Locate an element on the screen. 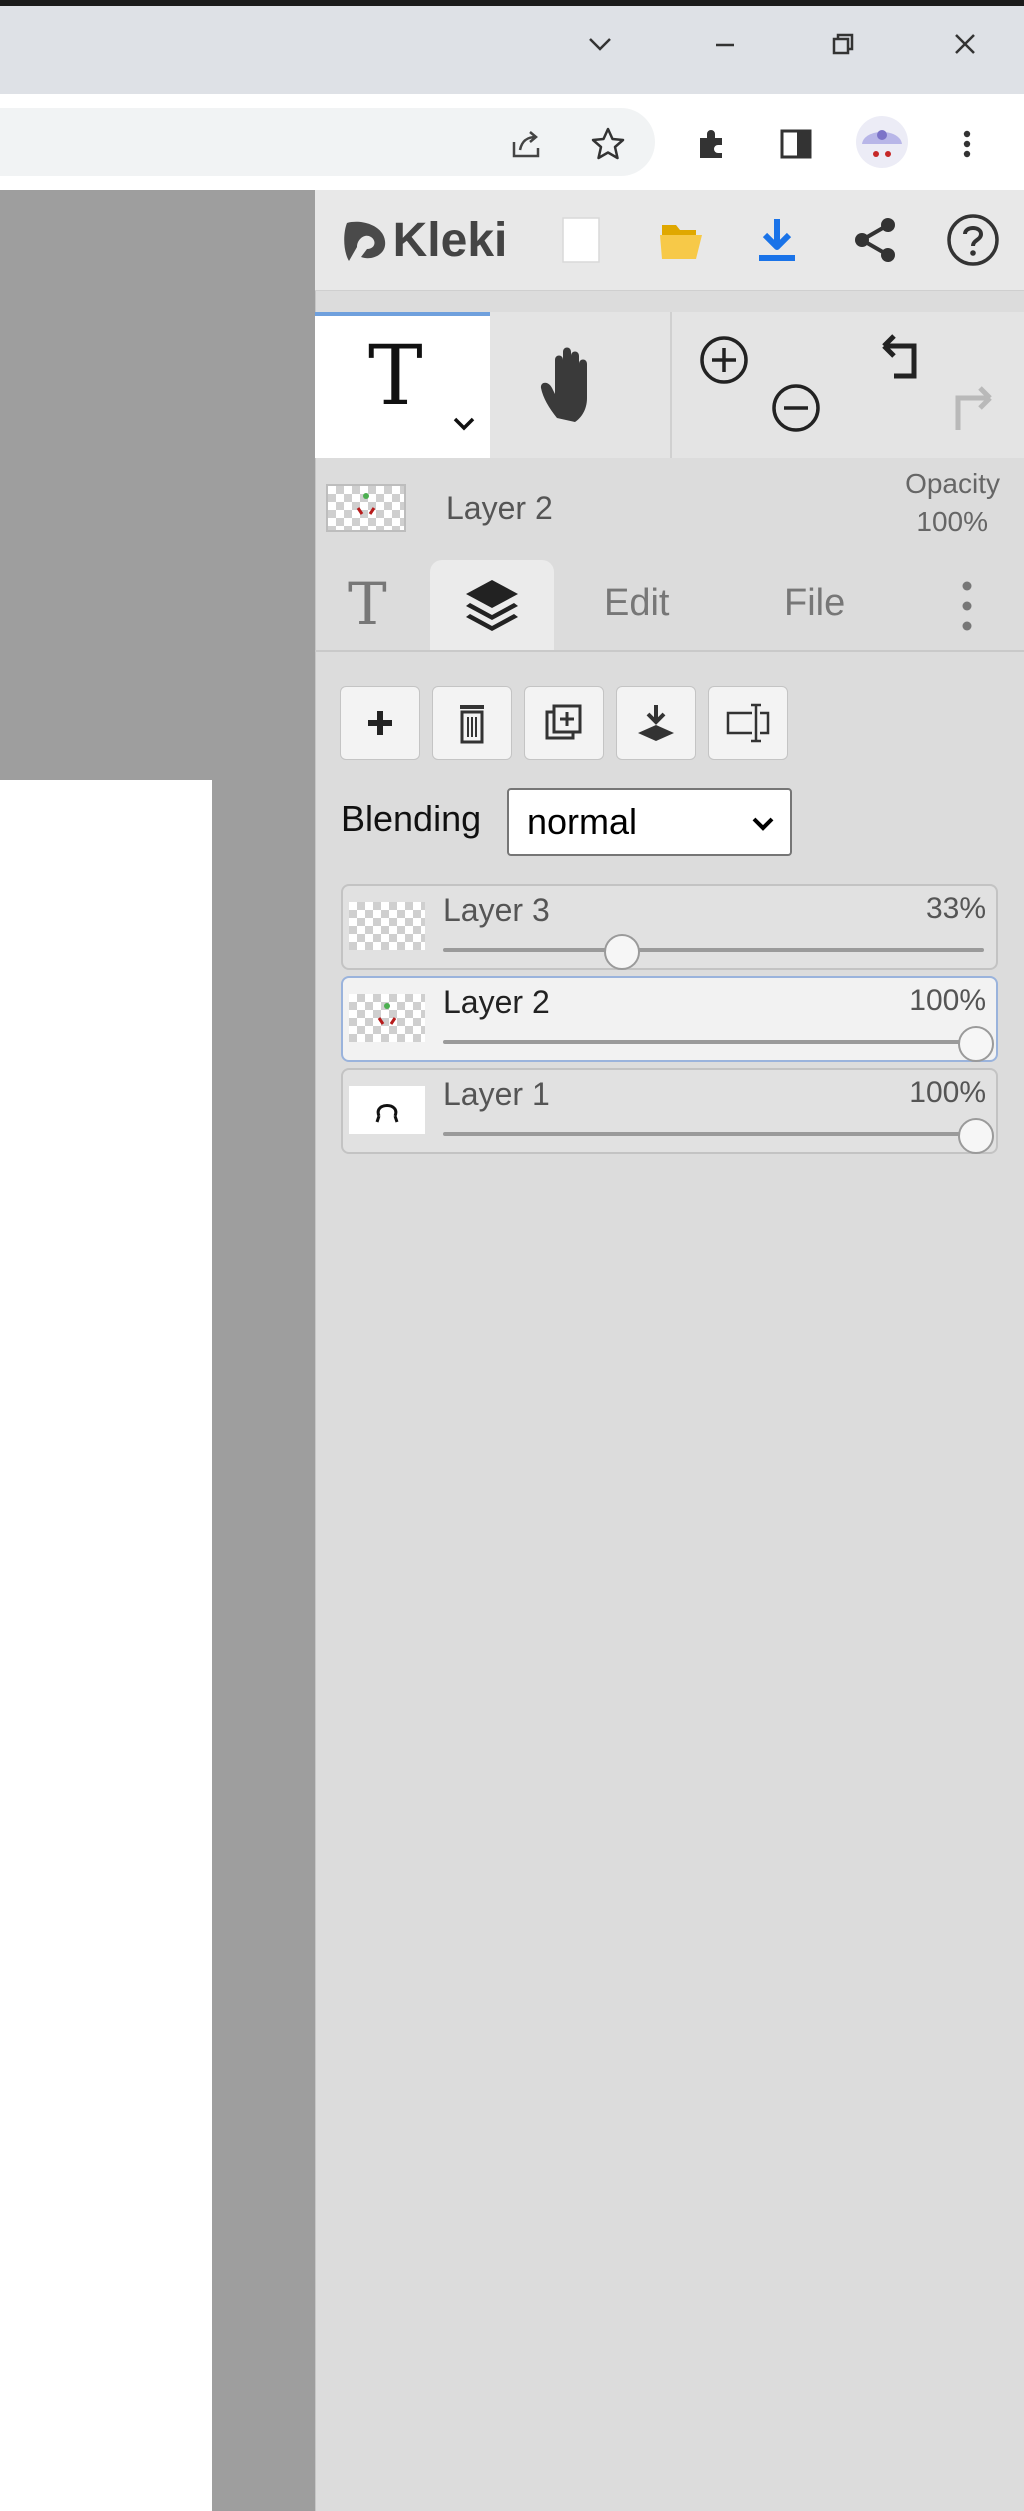 The height and width of the screenshot is (2511, 1024). minimize-button is located at coordinates (725, 44).